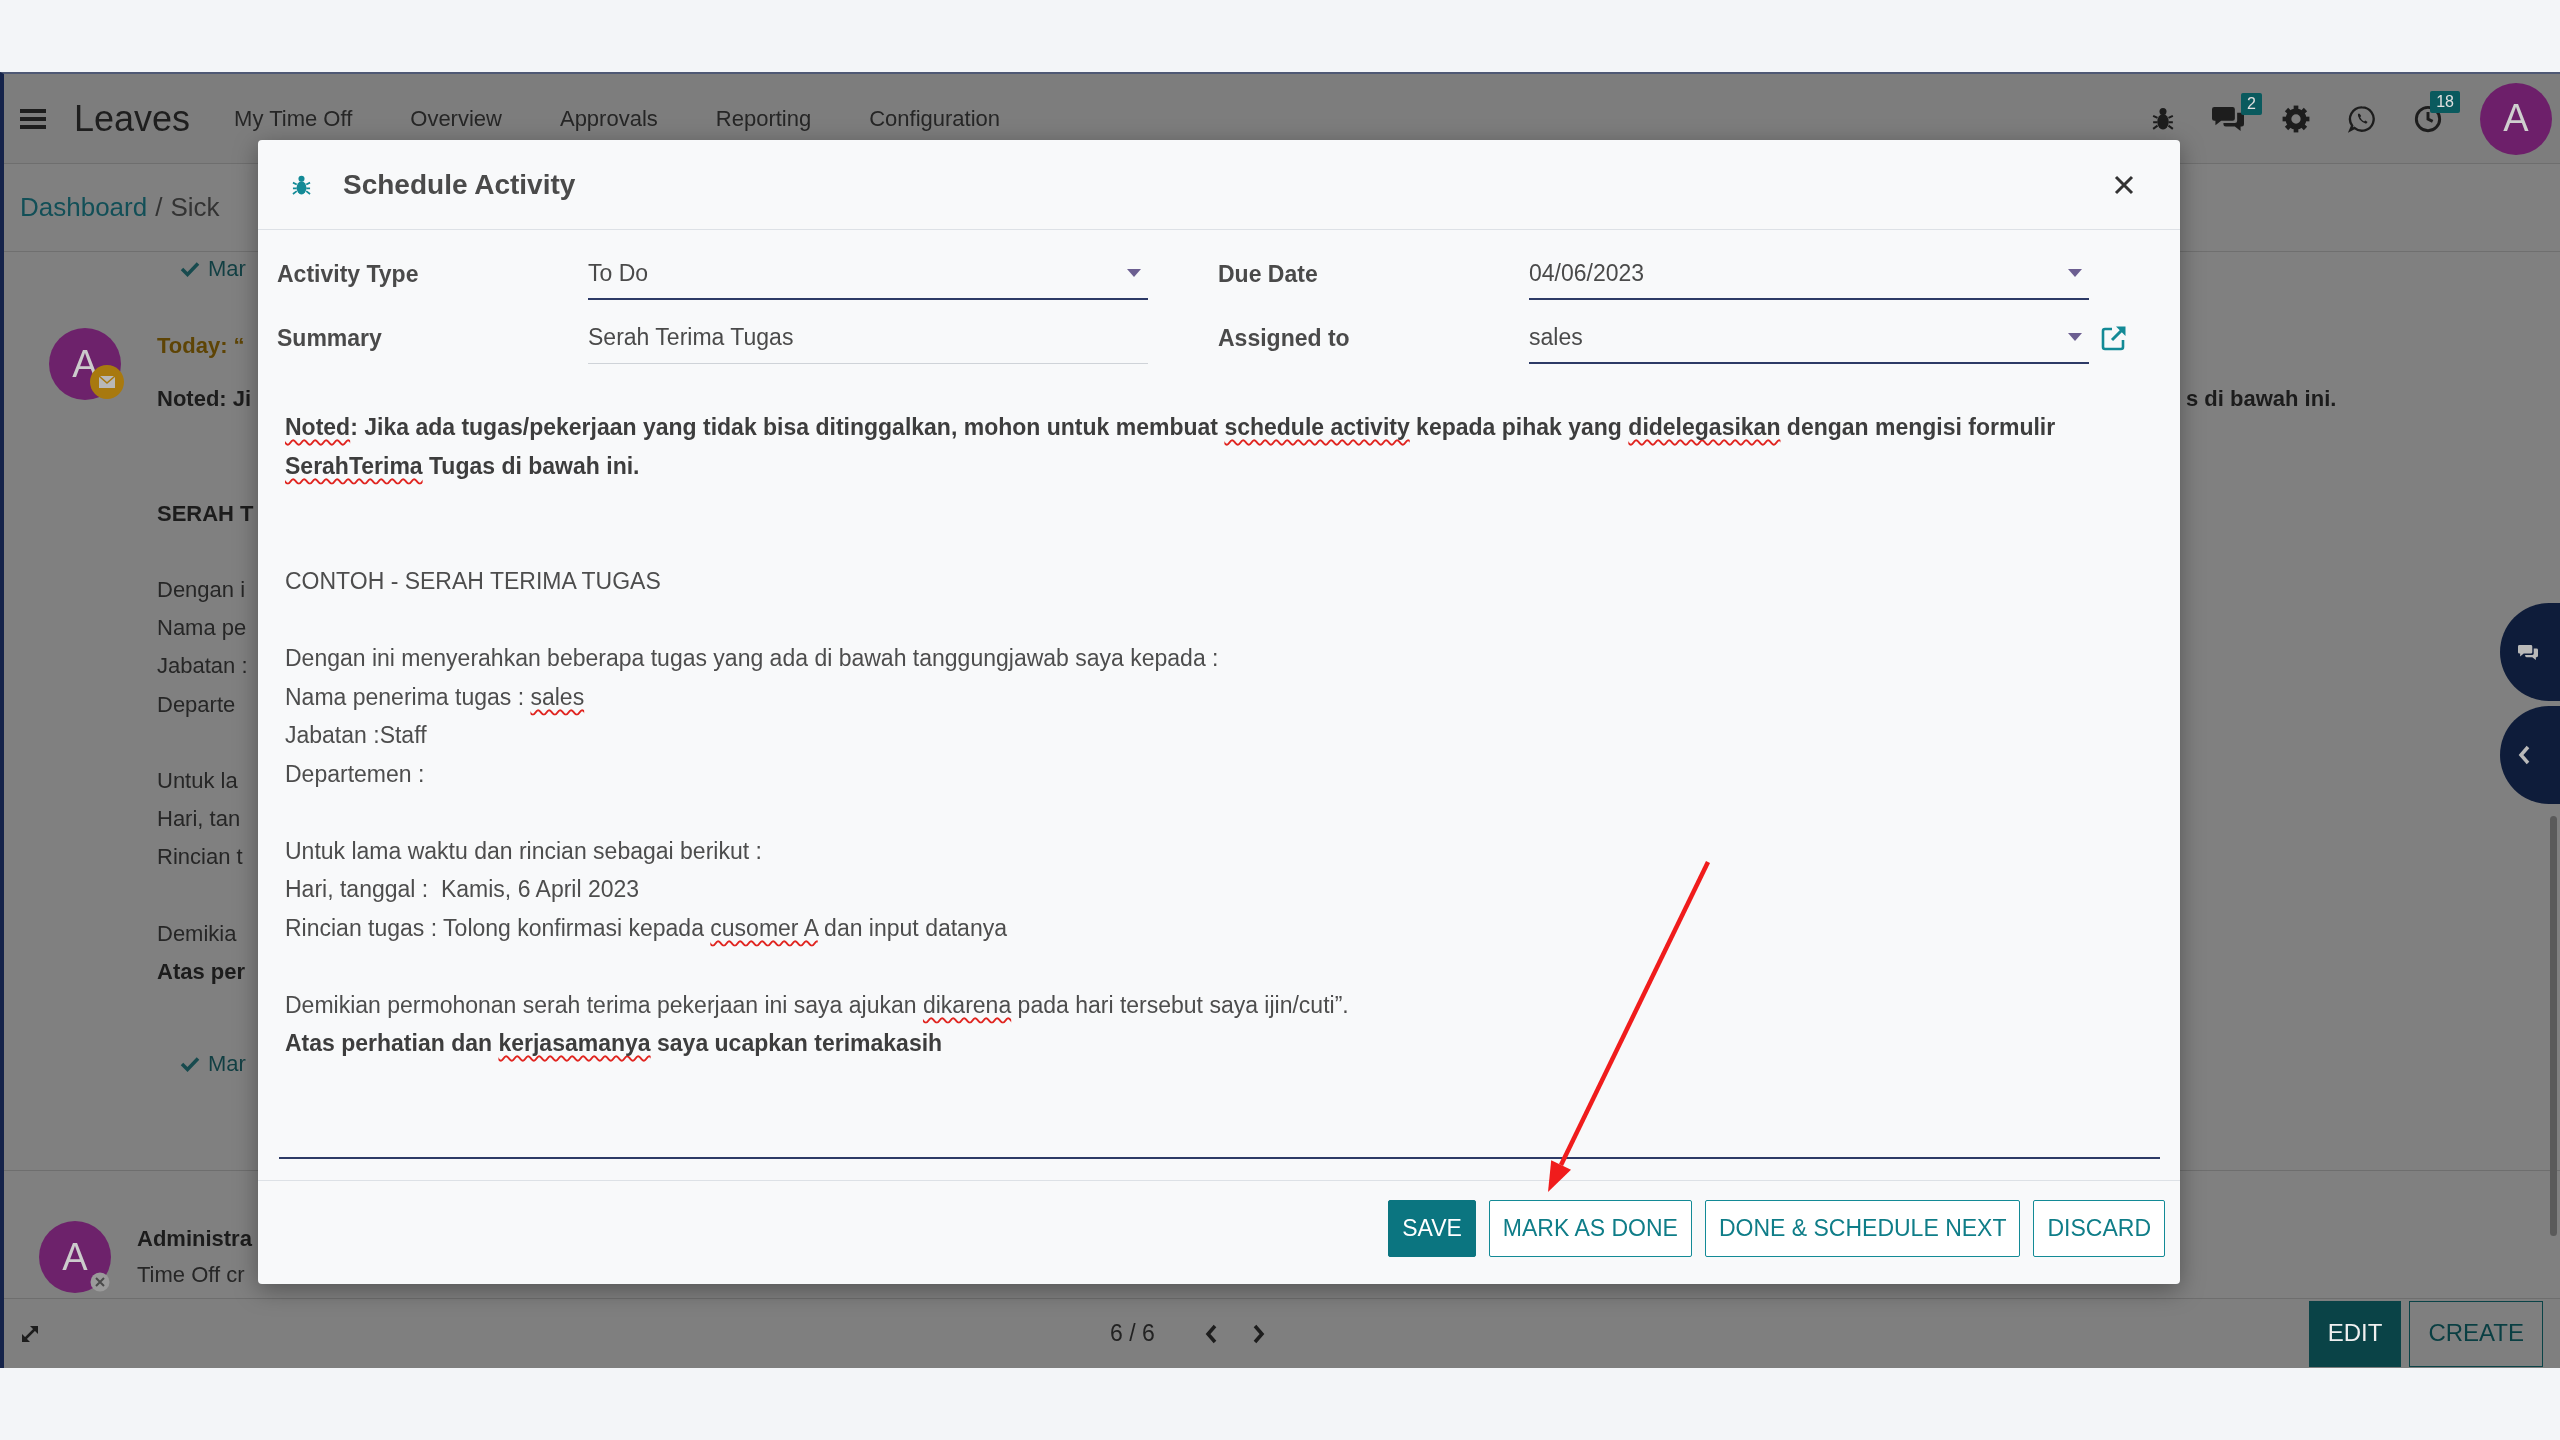 Image resolution: width=2560 pixels, height=1440 pixels. What do you see at coordinates (1171, 447) in the screenshot?
I see `note-paragraph: Noted: Jika ada tugas/pekerjaan yang tidak bisa ditinggalkan, mohon untuk membuat schedule activity kepada pihak yang didelegasikan dengan mengisi formulir SerahTerima Tugas di bawah ini.` at bounding box center [1171, 447].